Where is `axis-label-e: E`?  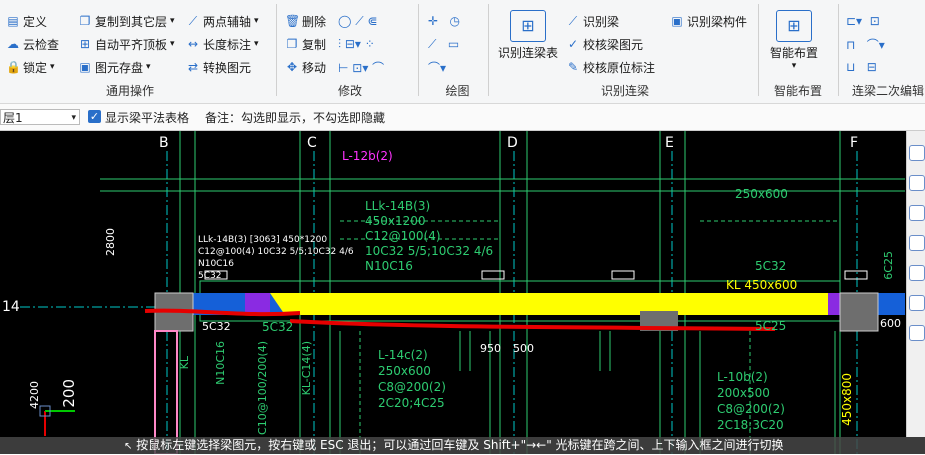 axis-label-e: E is located at coordinates (669, 143).